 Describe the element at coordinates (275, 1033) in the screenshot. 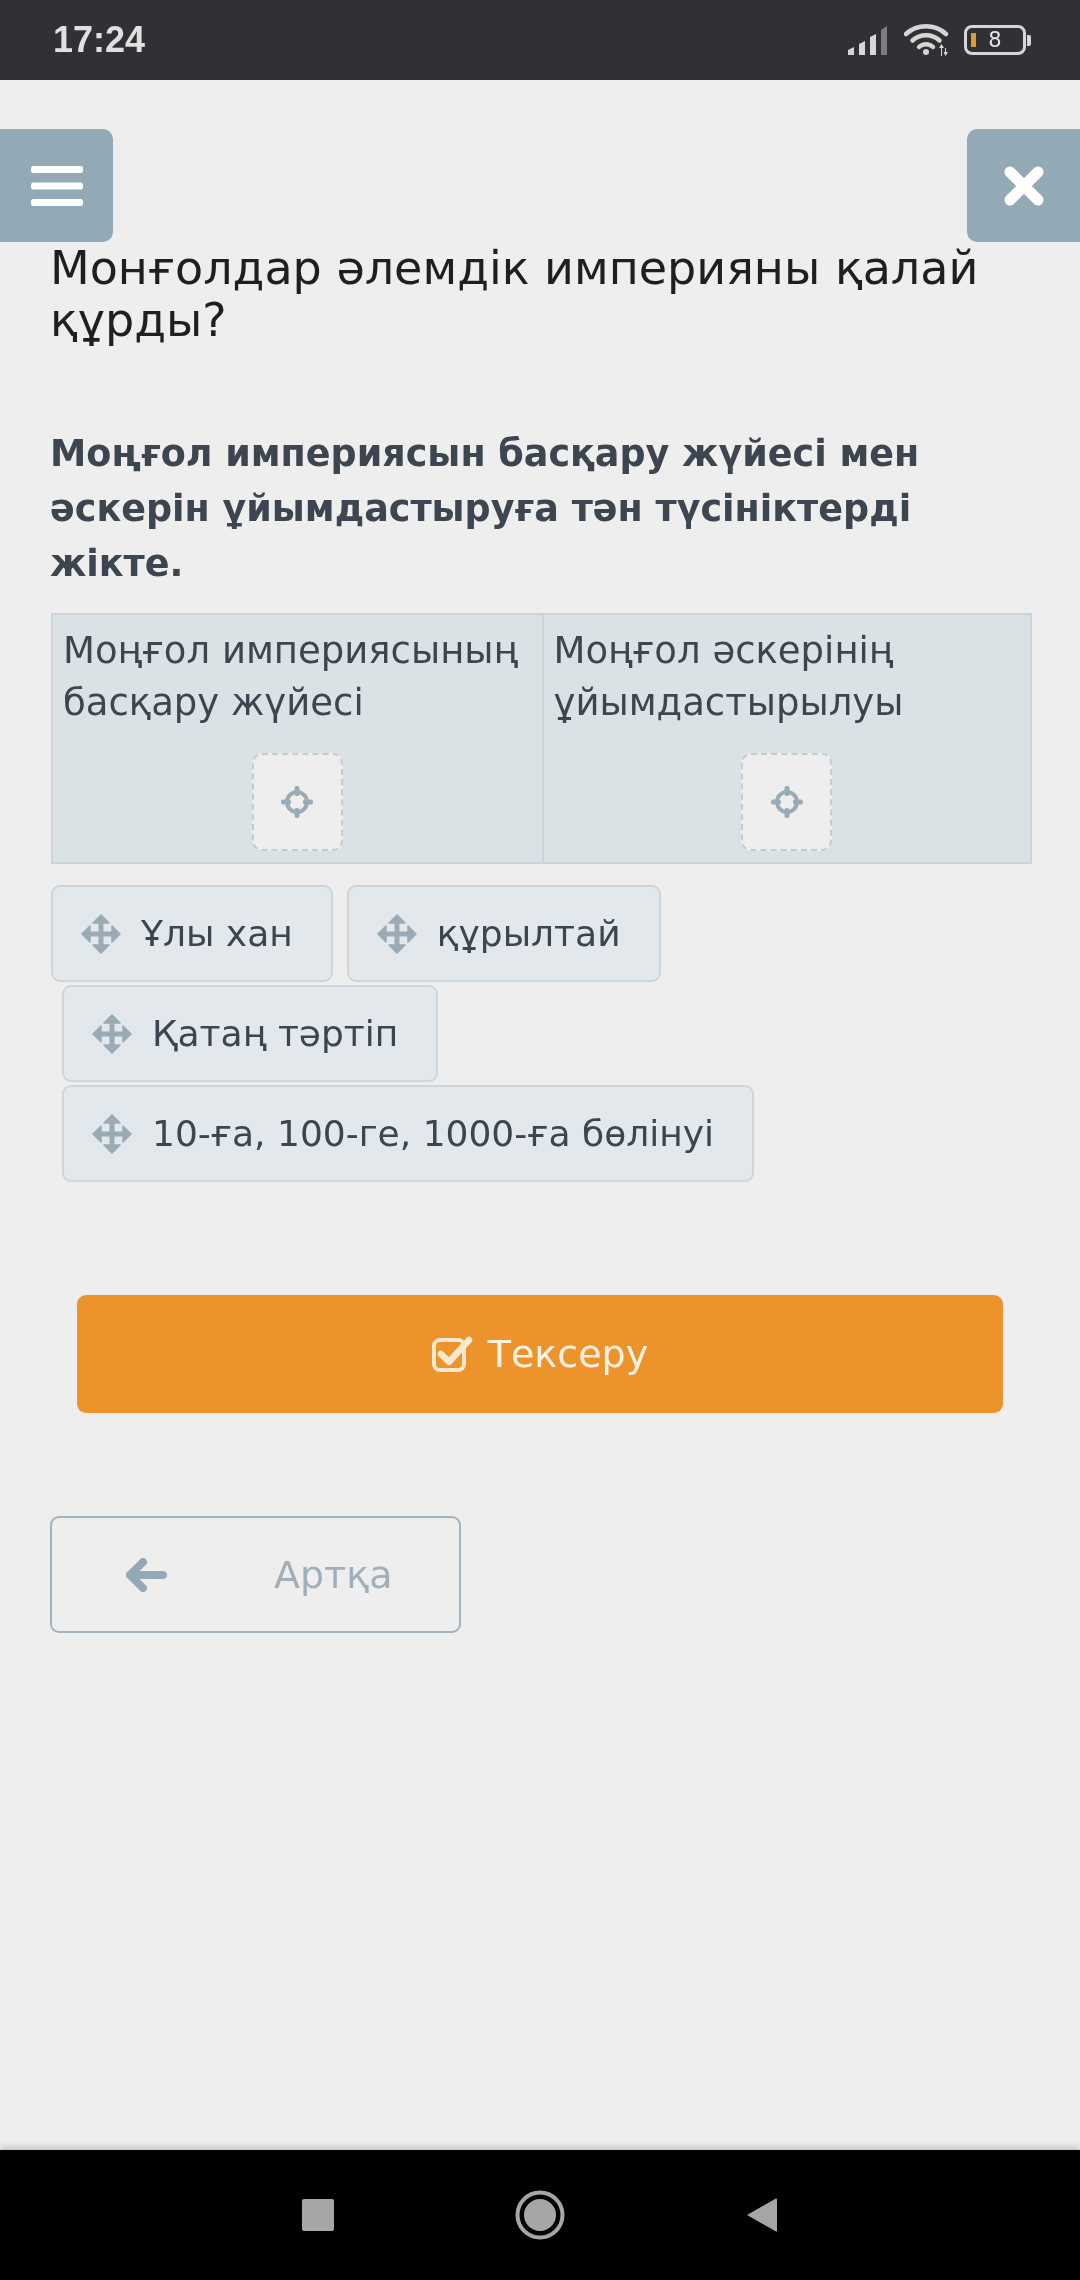

I see `item-label: Қатаң тәртіп` at that location.